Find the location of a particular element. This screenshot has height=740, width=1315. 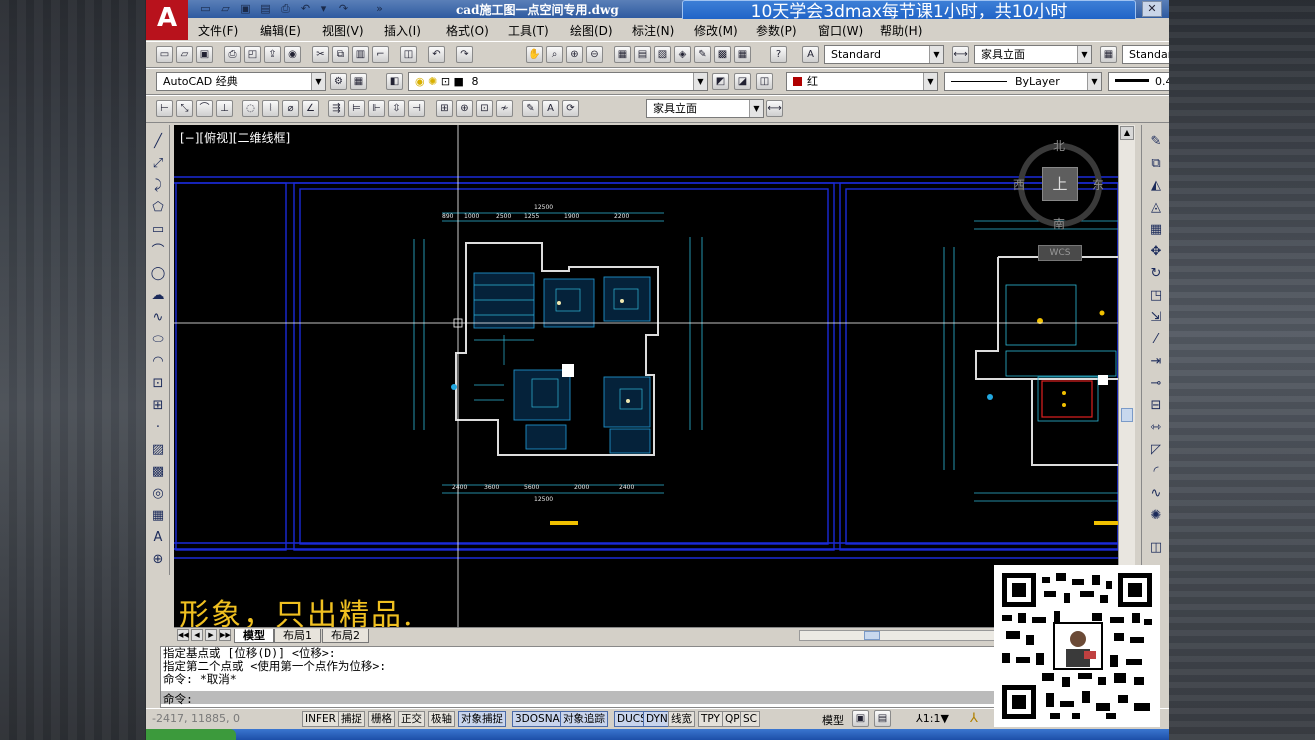

offset-icon: ◬ is located at coordinates (1156, 208).